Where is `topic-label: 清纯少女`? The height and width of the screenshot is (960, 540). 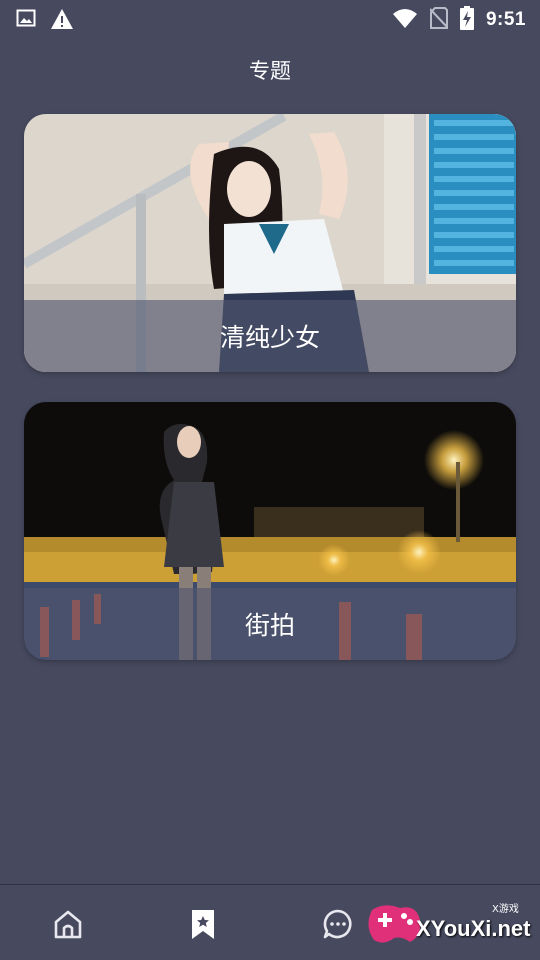 topic-label: 清纯少女 is located at coordinates (269, 337).